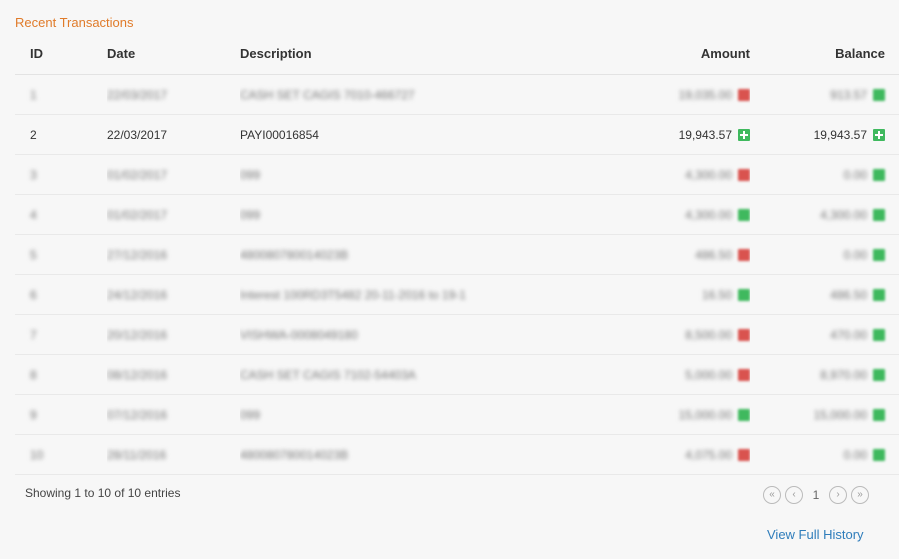 Image resolution: width=899 pixels, height=559 pixels. What do you see at coordinates (824, 334) in the screenshot?
I see `cell-balance: 470.00` at bounding box center [824, 334].